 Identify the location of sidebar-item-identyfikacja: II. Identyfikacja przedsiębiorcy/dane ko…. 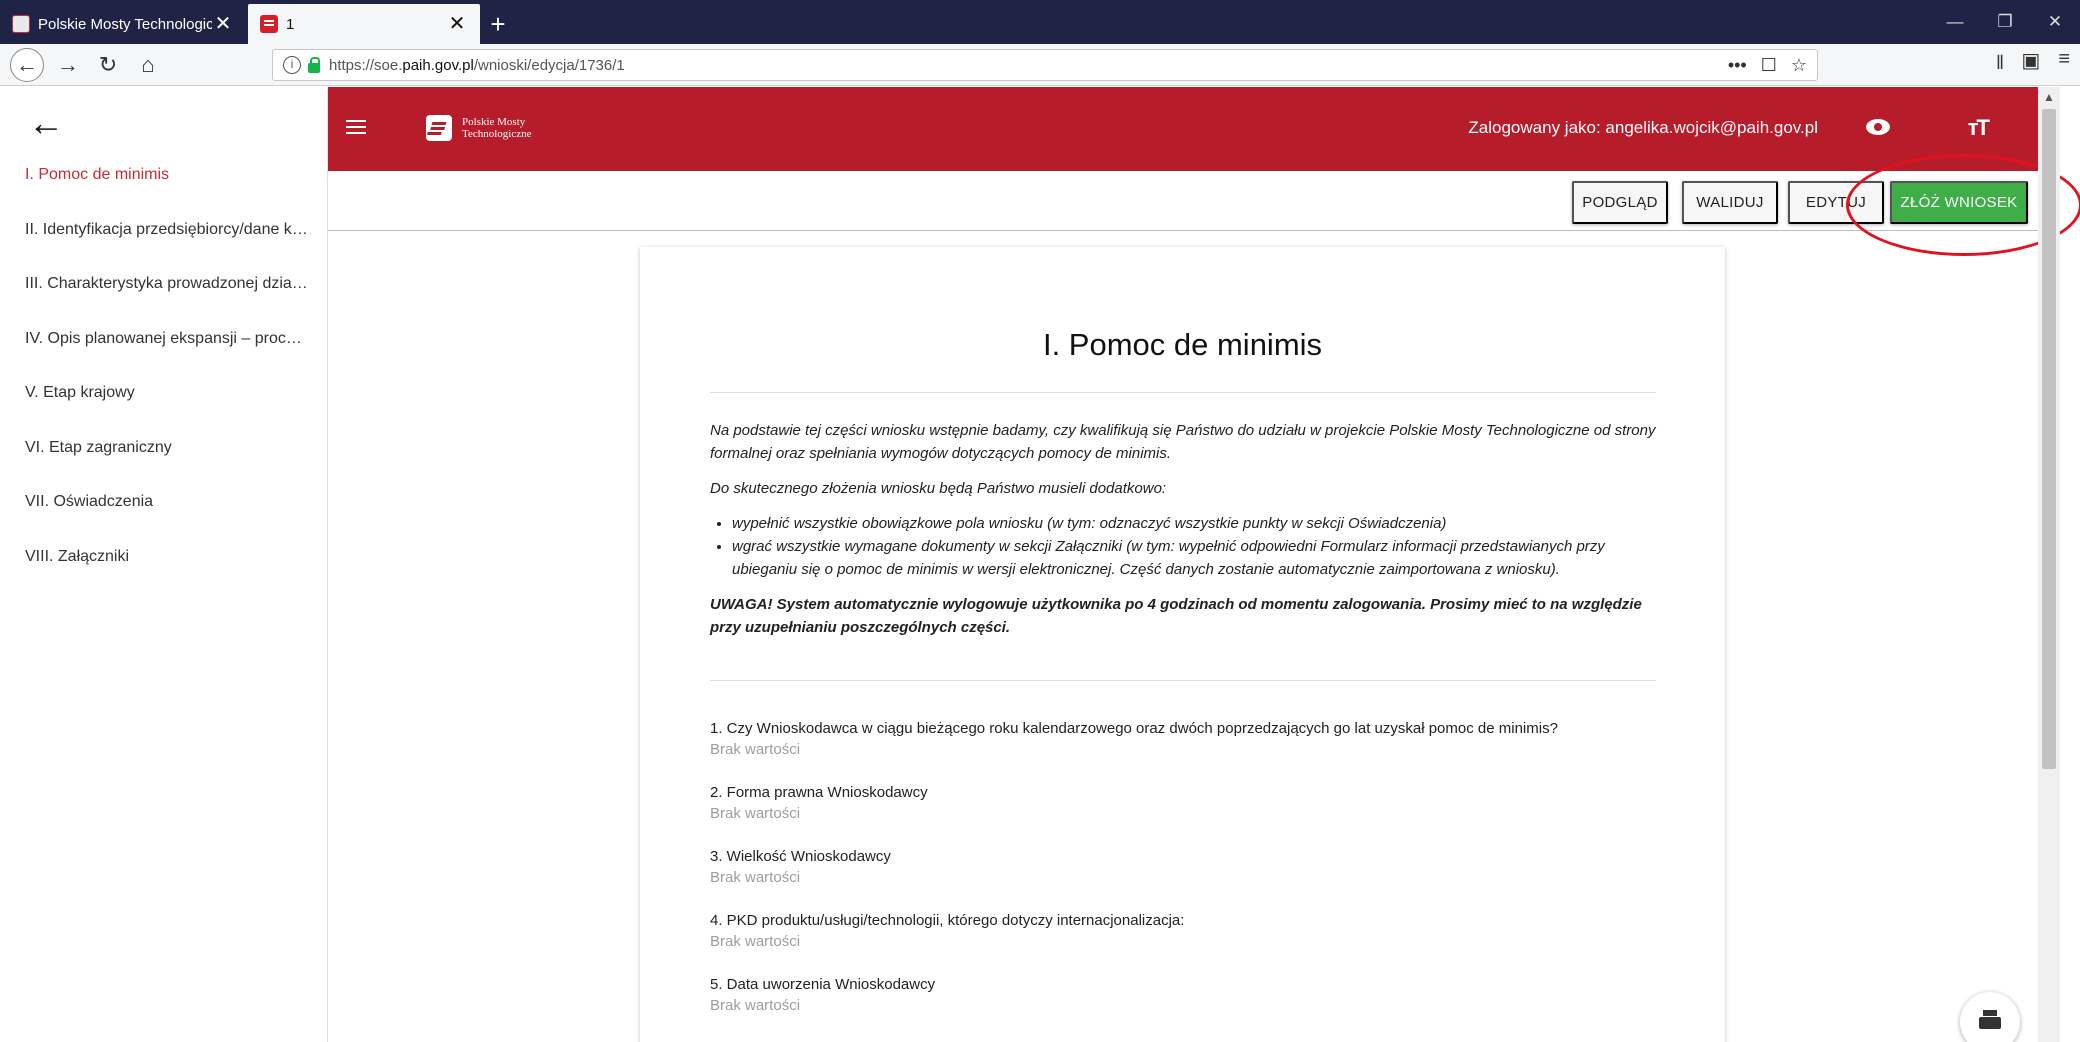
(164, 247).